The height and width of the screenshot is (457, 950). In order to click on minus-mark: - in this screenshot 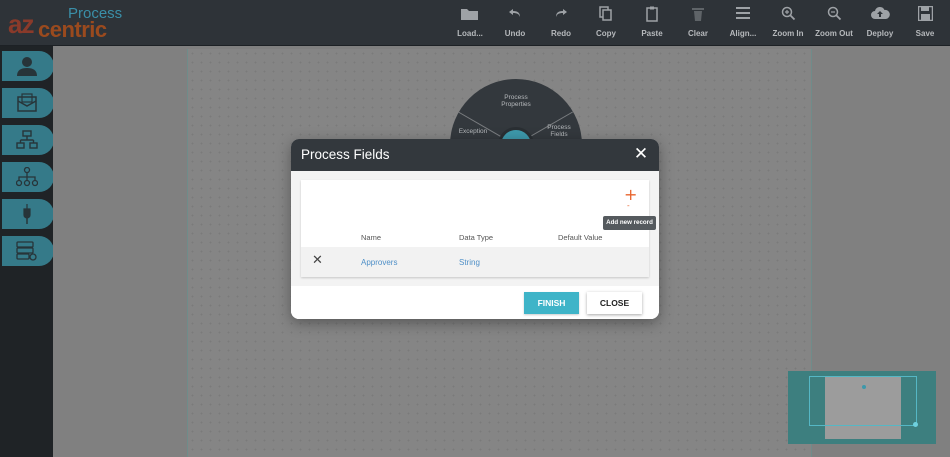, I will do `click(628, 205)`.